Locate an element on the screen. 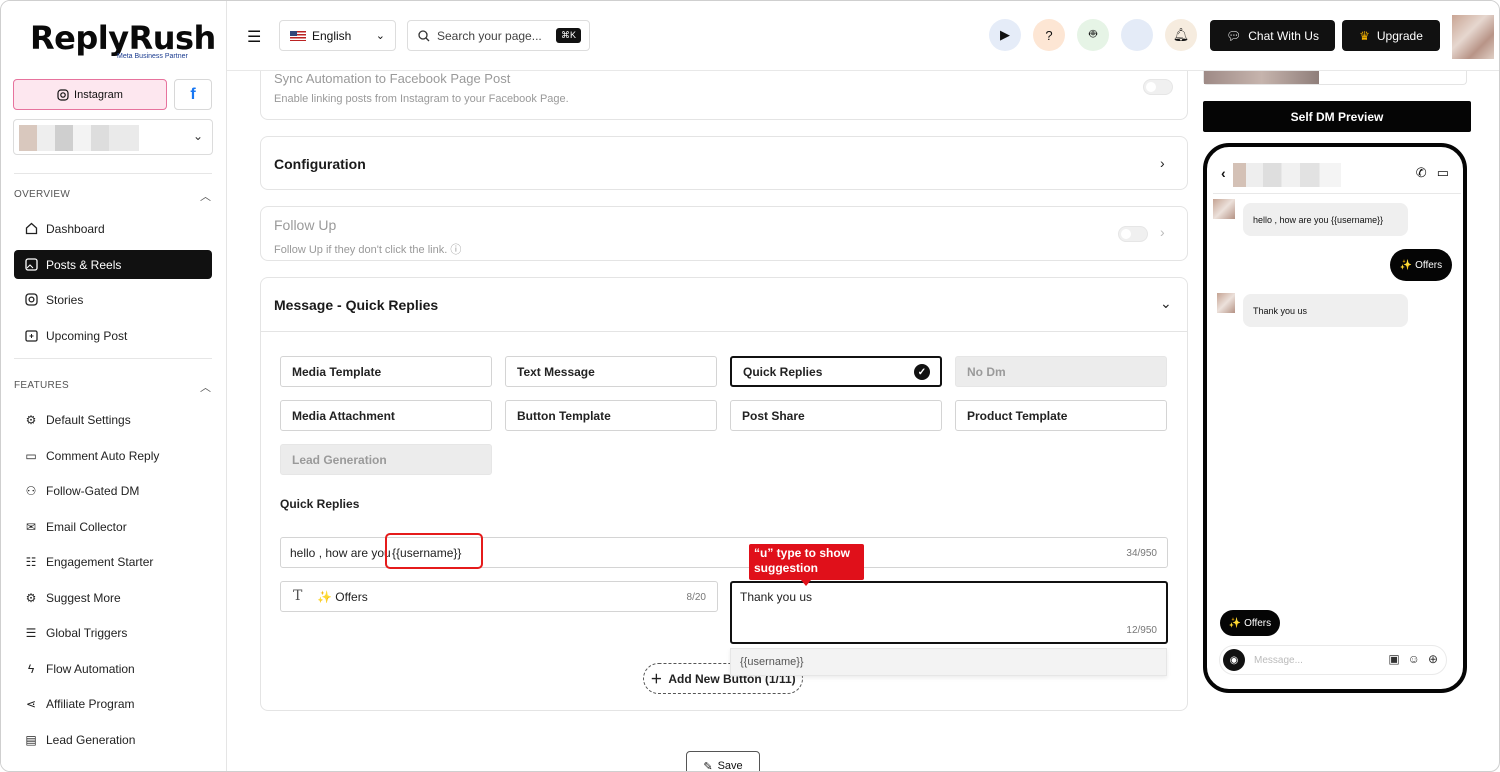 This screenshot has height=772, width=1500. nav-lead-generation: ▤ Lead Generation is located at coordinates (113, 739).